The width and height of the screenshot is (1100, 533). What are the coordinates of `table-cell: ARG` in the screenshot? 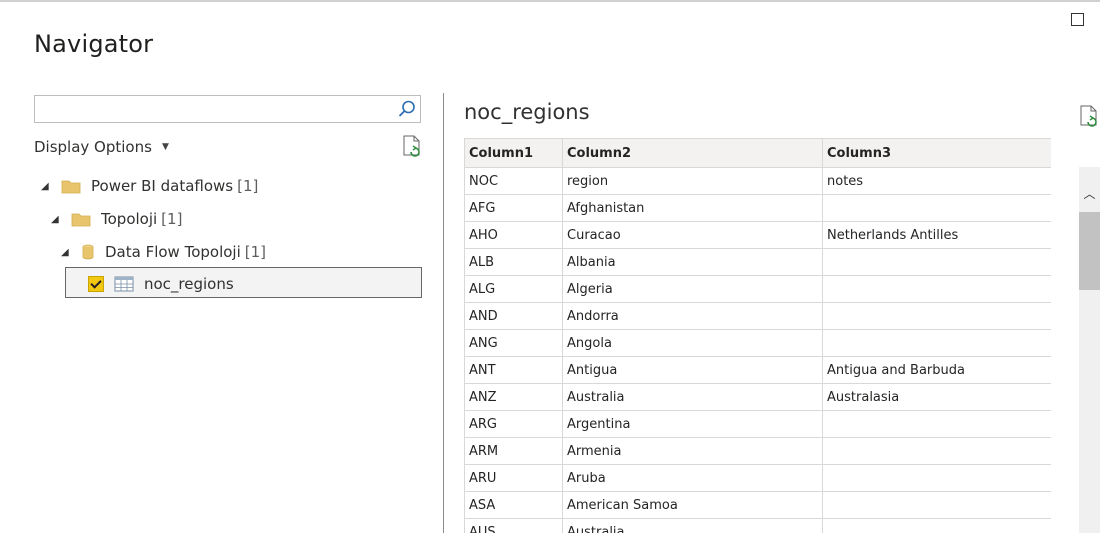 It's located at (513, 424).